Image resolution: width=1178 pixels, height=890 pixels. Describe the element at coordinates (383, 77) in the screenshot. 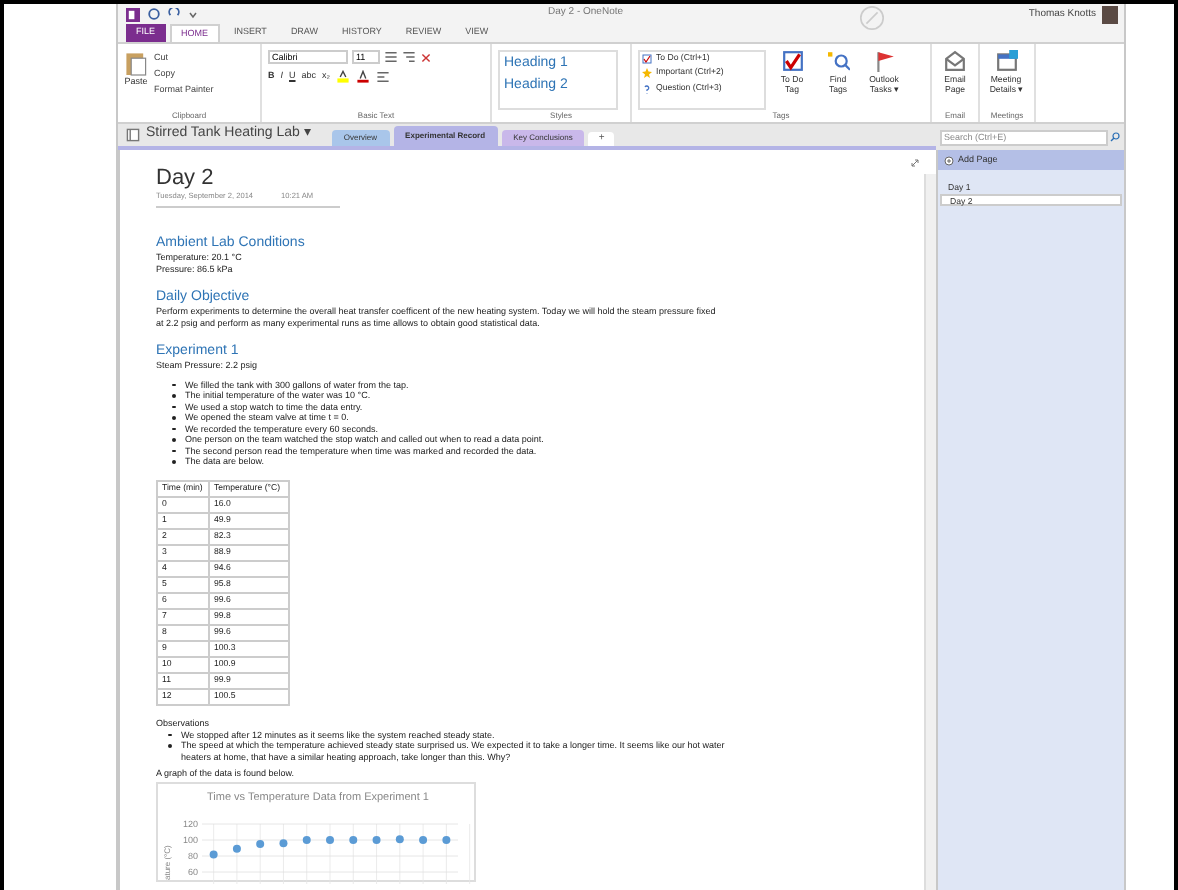

I see `align-icon` at that location.